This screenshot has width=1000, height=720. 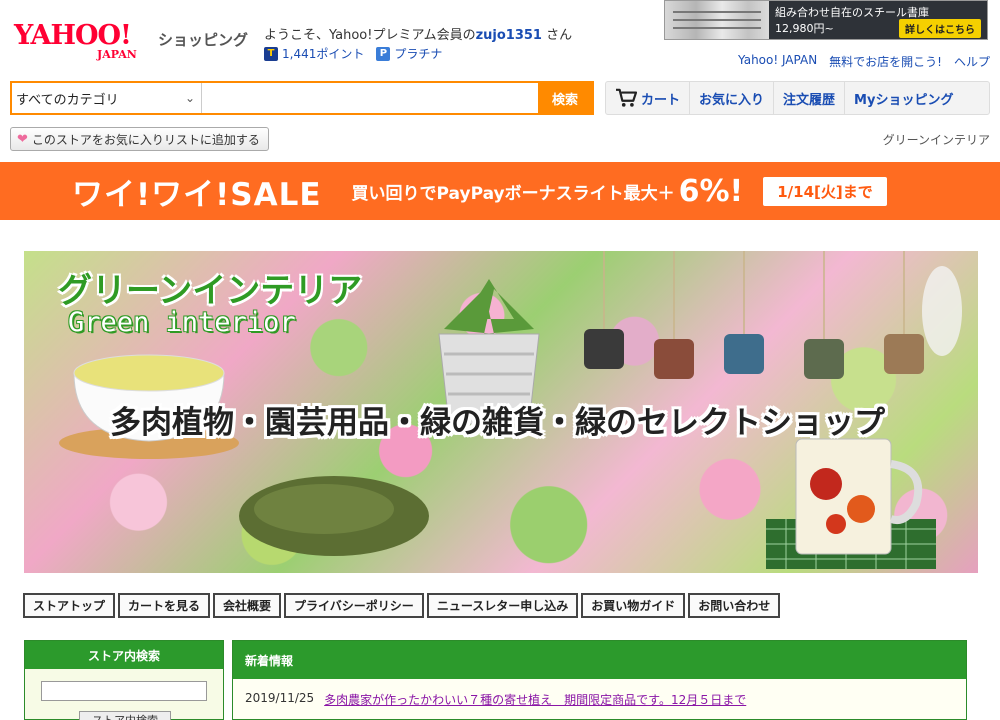 I want to click on my-shopping-button: Myショッピング, so click(x=903, y=98).